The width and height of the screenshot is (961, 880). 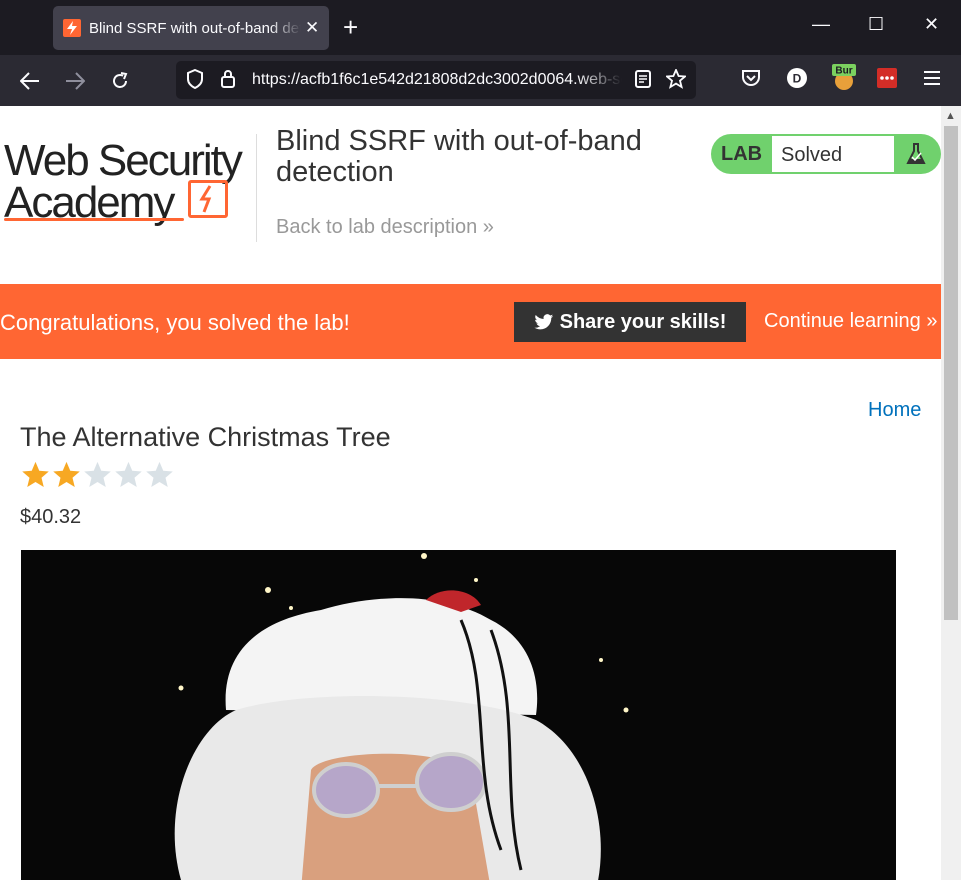 I want to click on header-divider, so click(x=256, y=188).